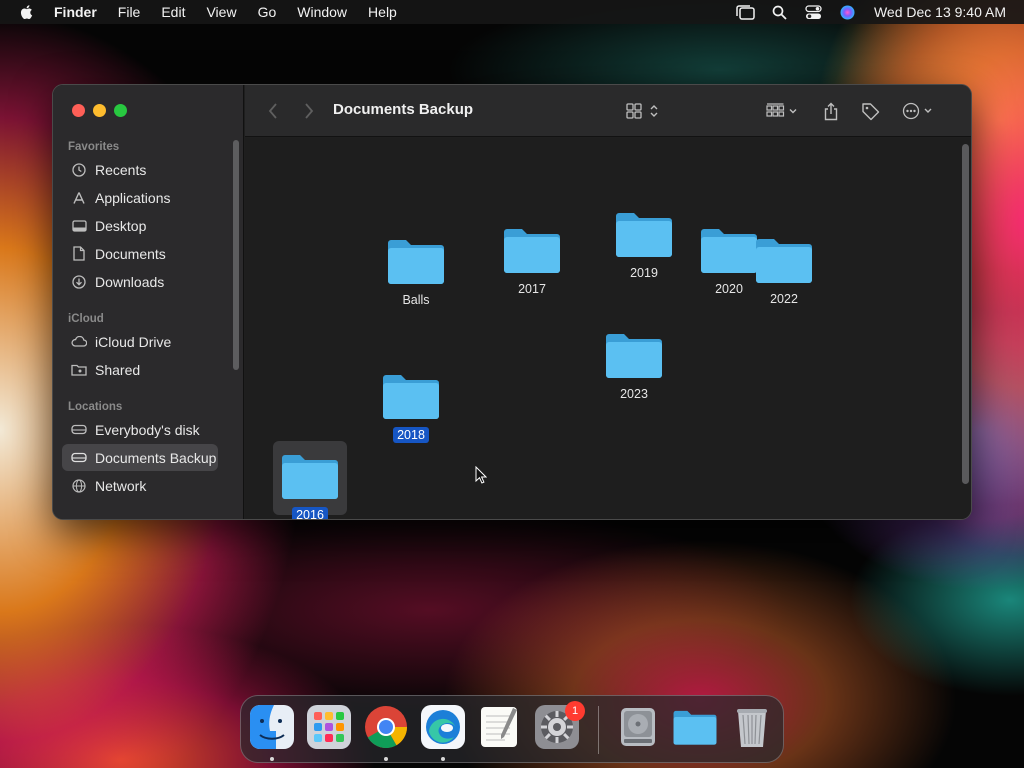 This screenshot has height=768, width=1024. I want to click on control-center-icon, so click(814, 12).